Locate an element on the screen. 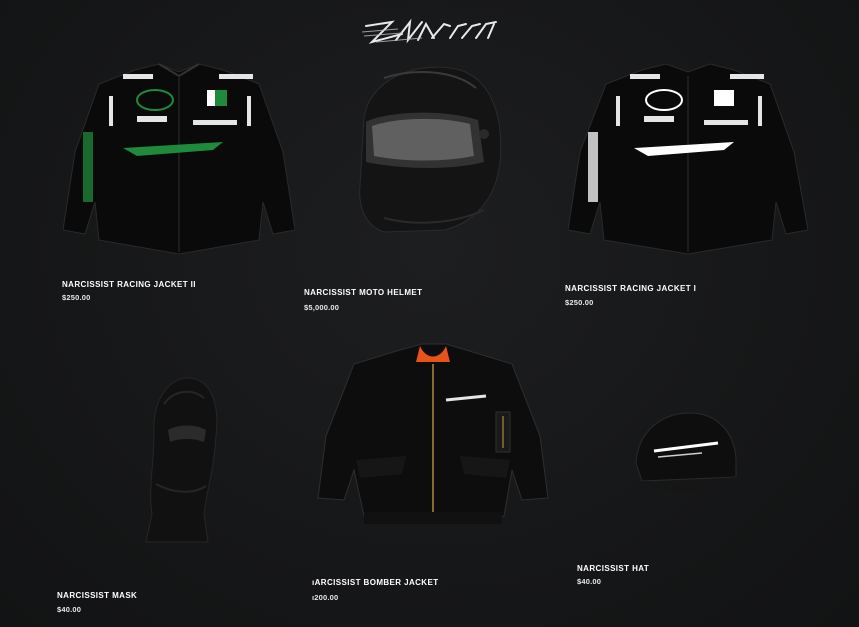 The height and width of the screenshot is (627, 859). balaclava-icon is located at coordinates (181, 460).